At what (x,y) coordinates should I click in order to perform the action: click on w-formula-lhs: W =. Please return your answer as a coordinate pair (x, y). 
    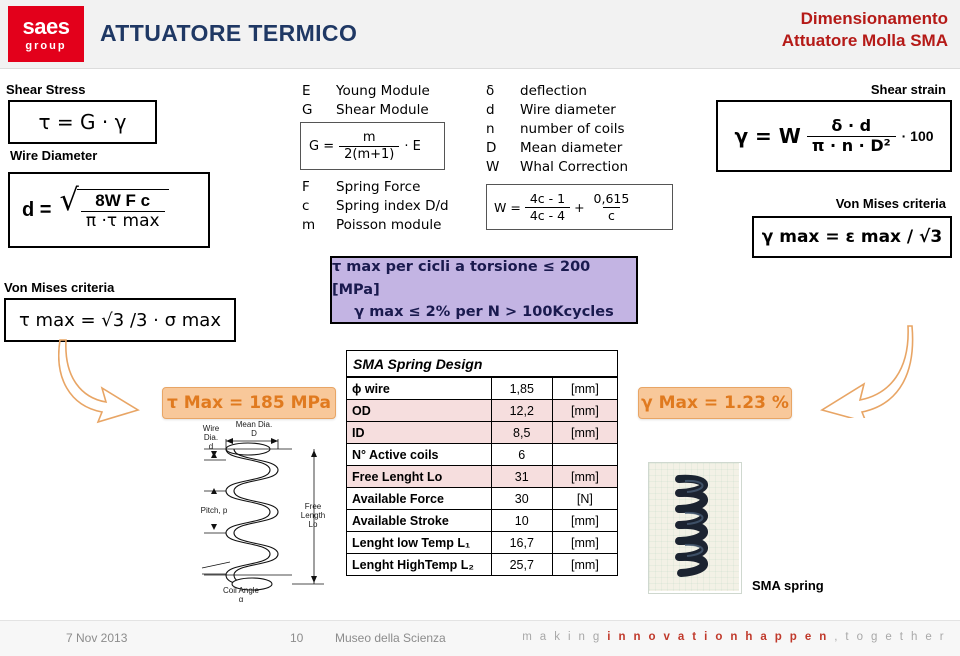
    Looking at the image, I should click on (507, 207).